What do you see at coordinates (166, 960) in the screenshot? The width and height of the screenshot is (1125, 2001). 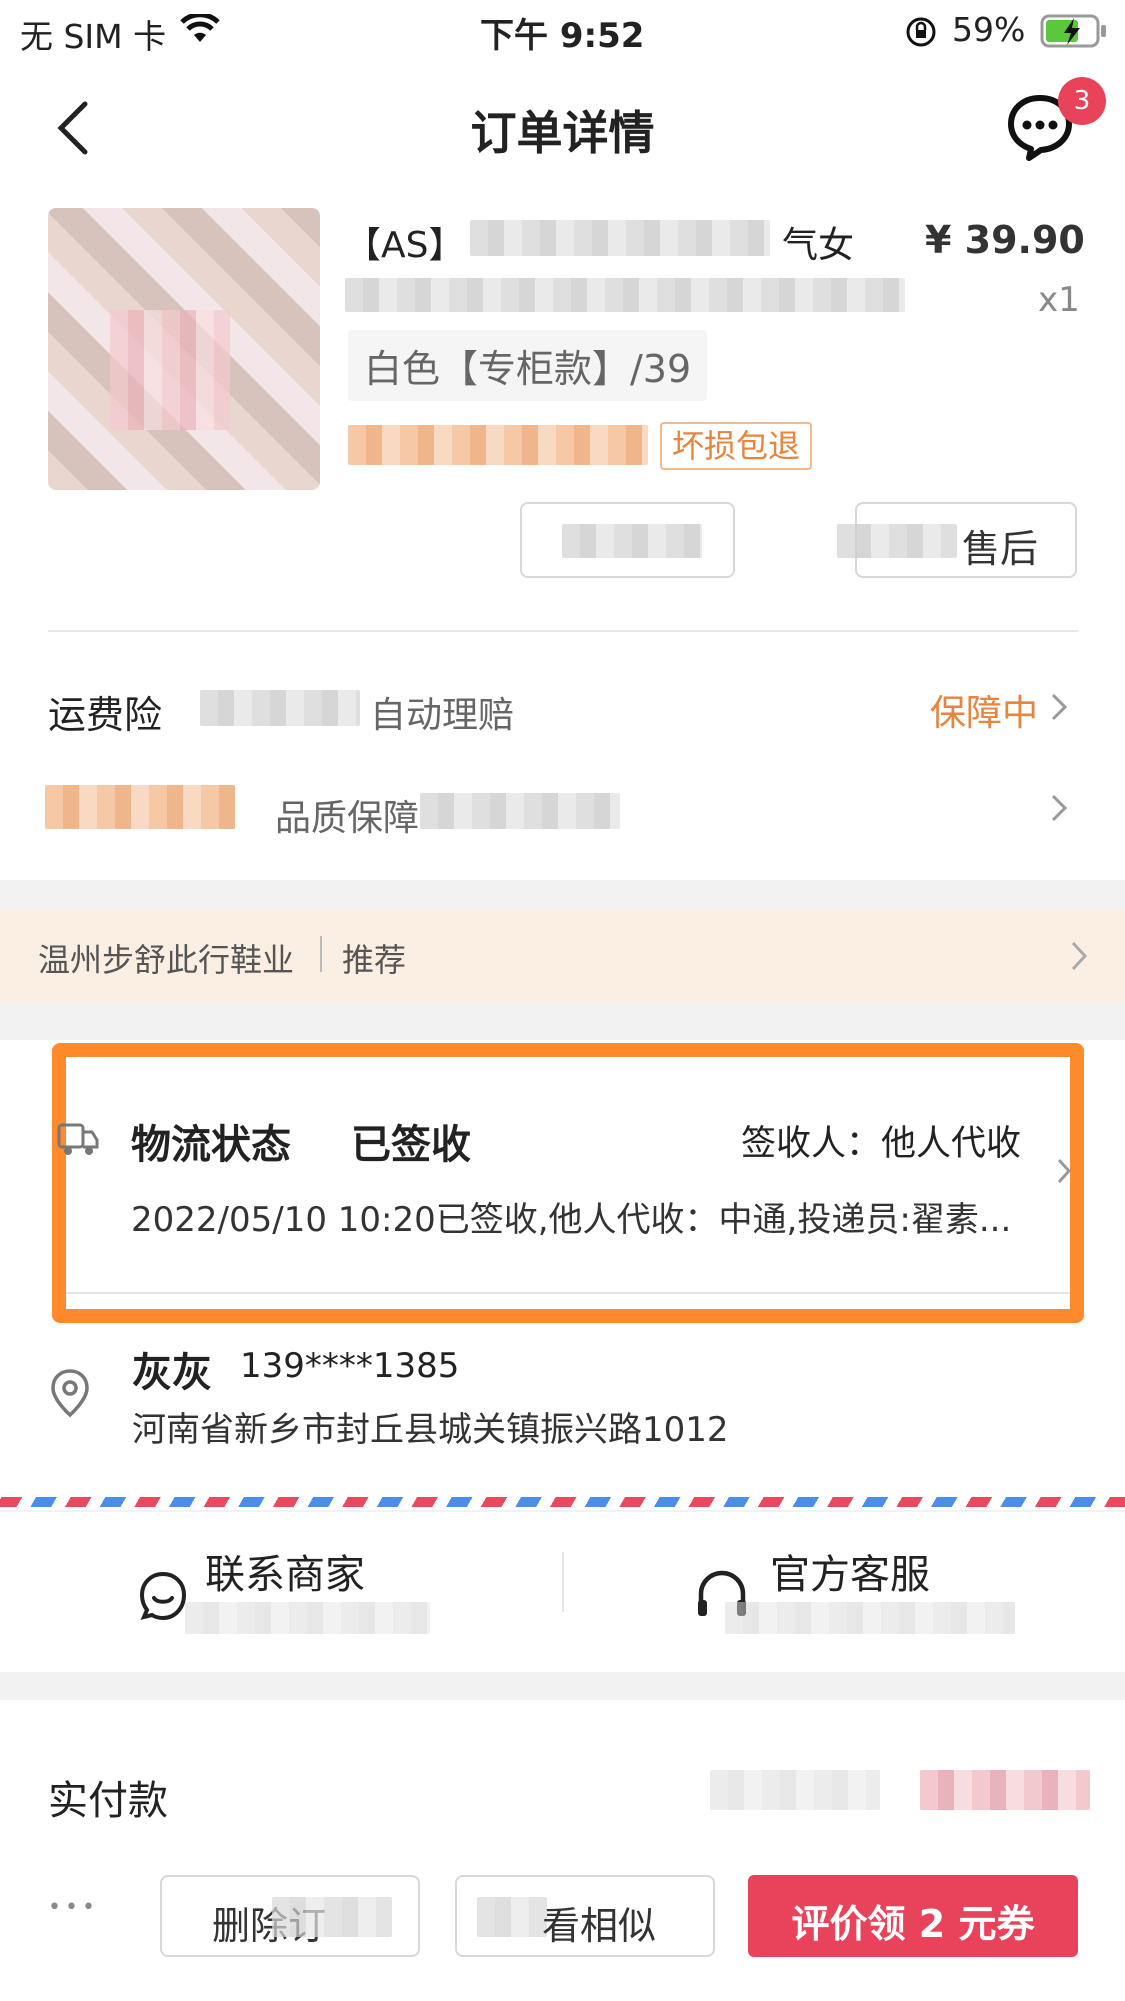 I see `shop-name: 温州步舒此行鞋业` at bounding box center [166, 960].